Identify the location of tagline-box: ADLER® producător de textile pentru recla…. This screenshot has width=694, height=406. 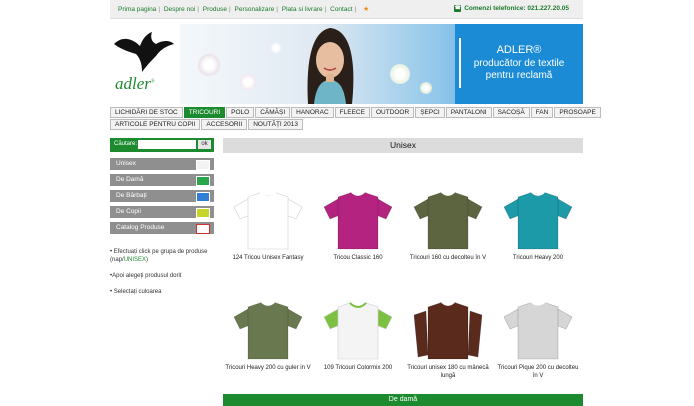
(519, 64).